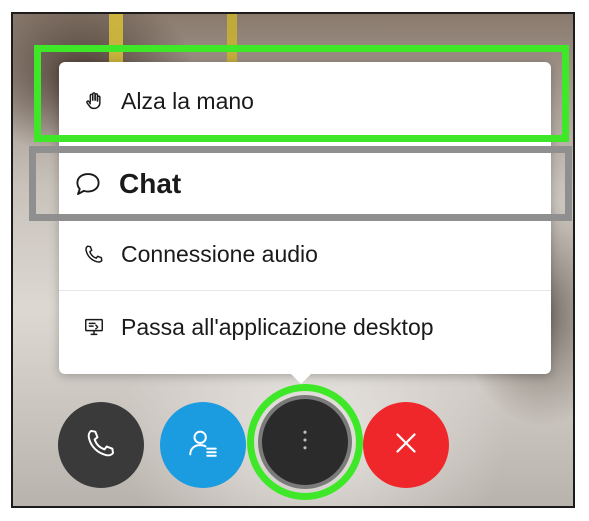  I want to click on menu-item-switch-to-desktop-app: Passa all'applicazione desktop, so click(305, 327).